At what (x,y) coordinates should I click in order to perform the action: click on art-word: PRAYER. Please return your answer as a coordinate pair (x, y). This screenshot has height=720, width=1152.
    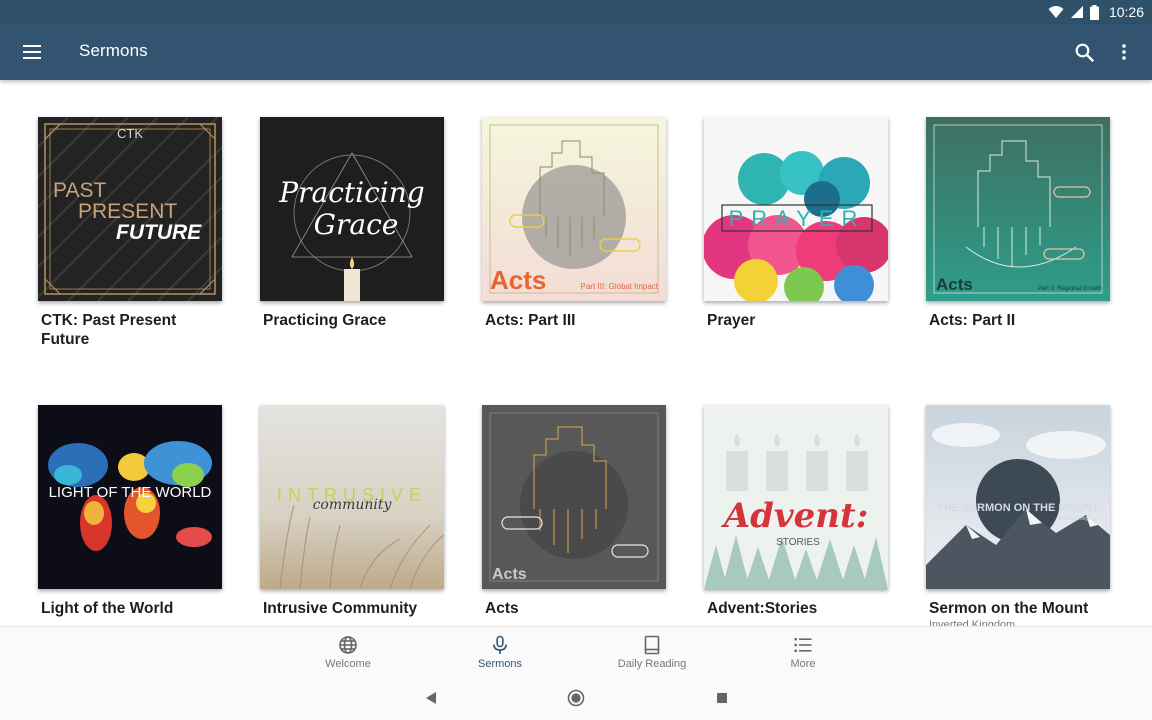
    Looking at the image, I should click on (797, 218).